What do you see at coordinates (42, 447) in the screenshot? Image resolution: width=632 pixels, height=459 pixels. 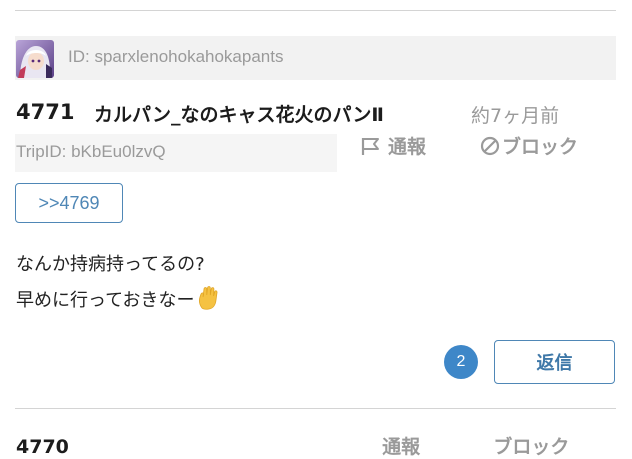 I see `next-post-number: 4770` at bounding box center [42, 447].